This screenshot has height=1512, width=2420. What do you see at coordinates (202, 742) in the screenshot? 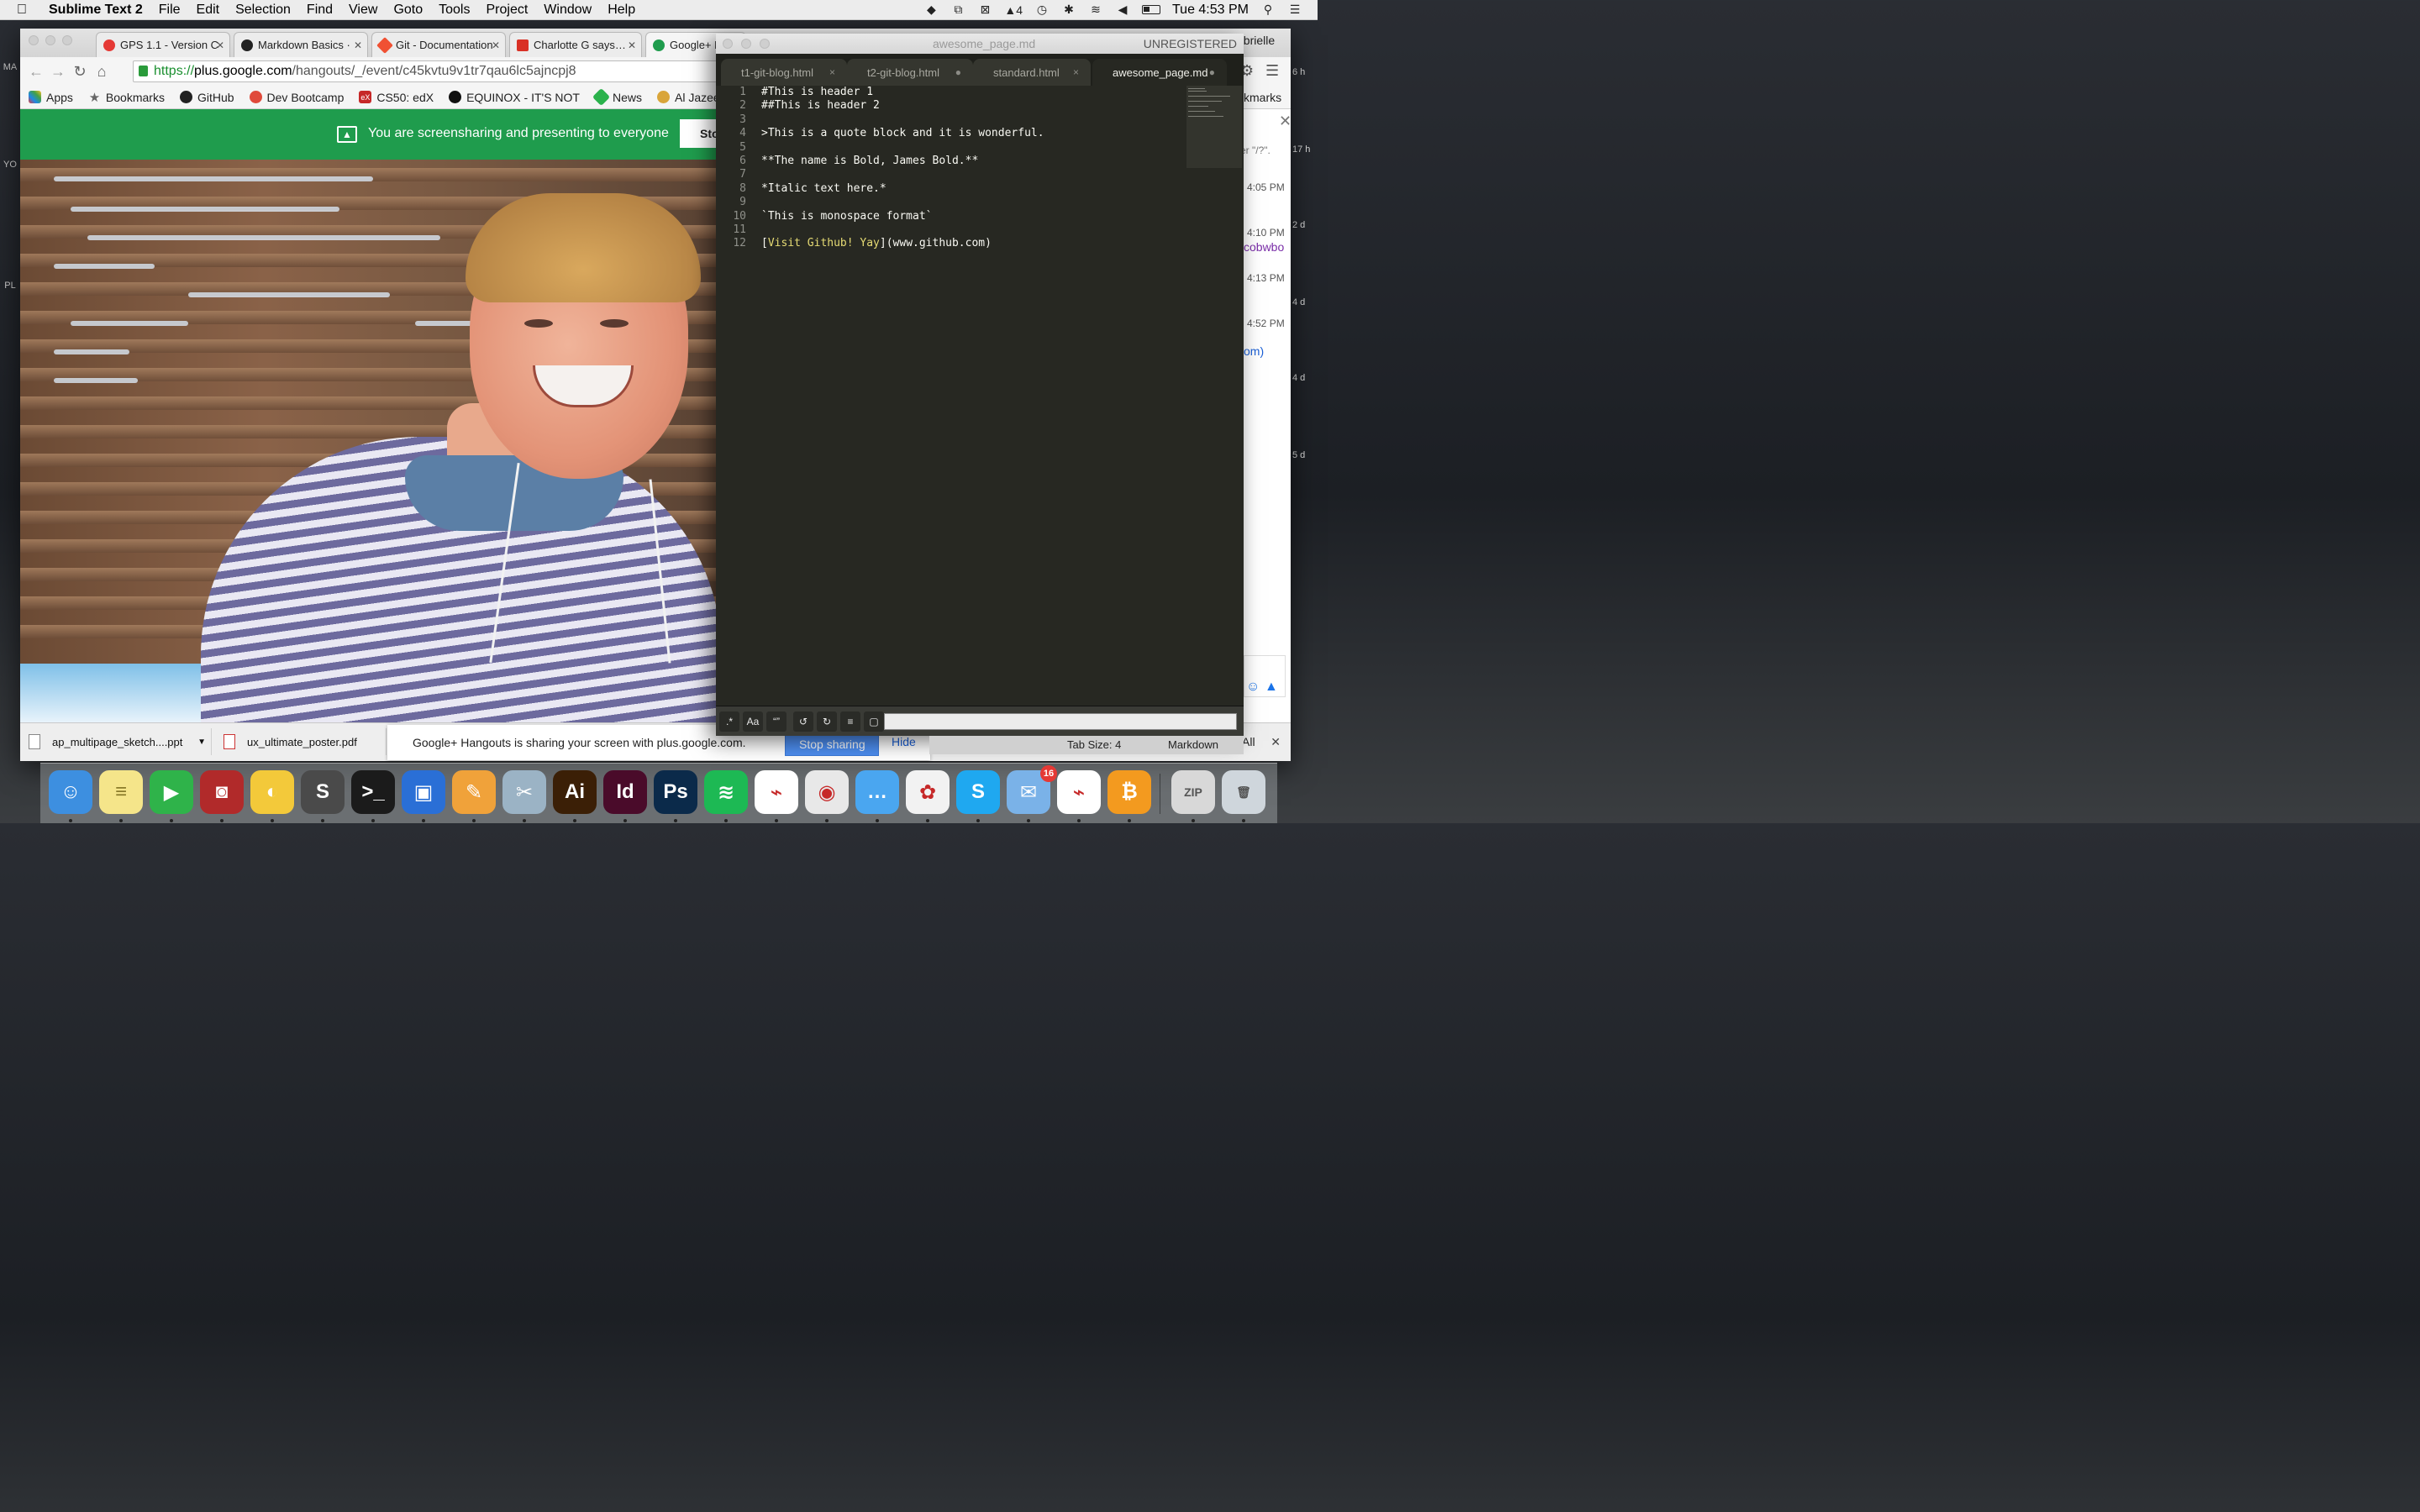
I see `chevron-down-icon: ▼` at bounding box center [202, 742].